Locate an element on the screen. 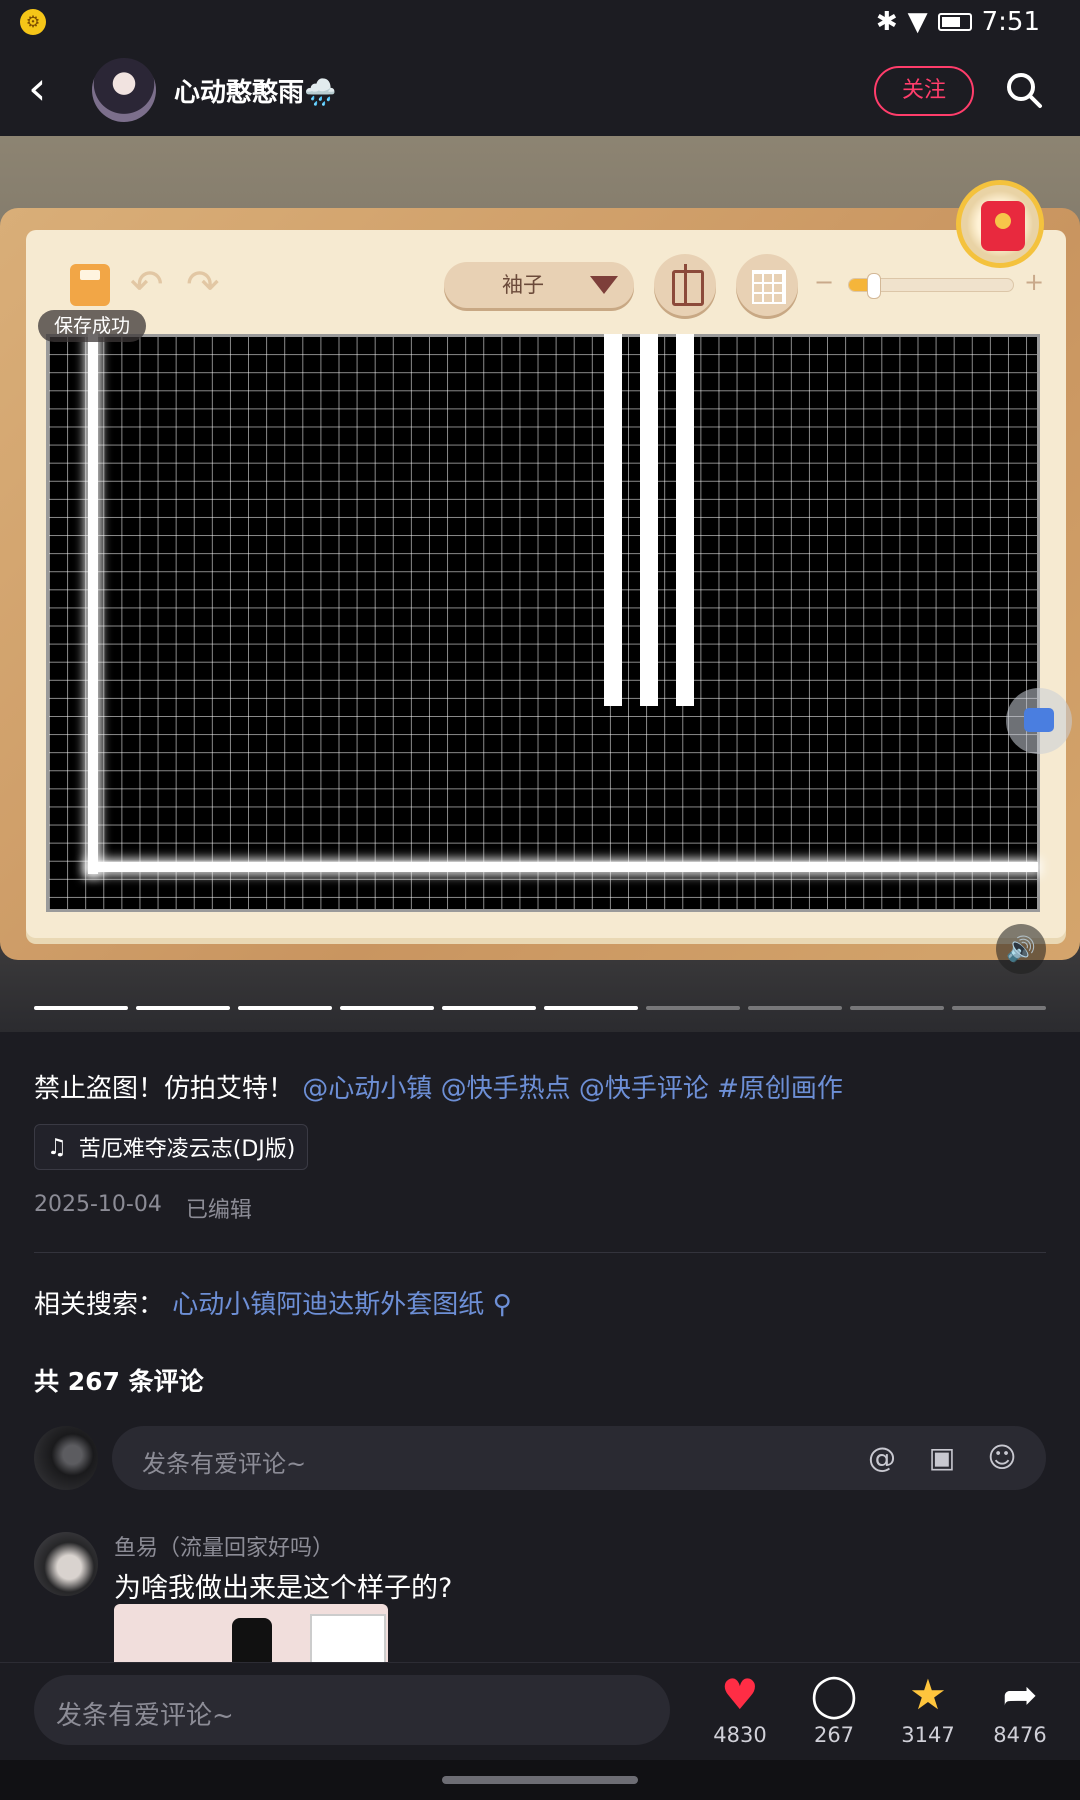 The height and width of the screenshot is (1800, 1080). post-date: 2025-10-04 is located at coordinates (98, 1204).